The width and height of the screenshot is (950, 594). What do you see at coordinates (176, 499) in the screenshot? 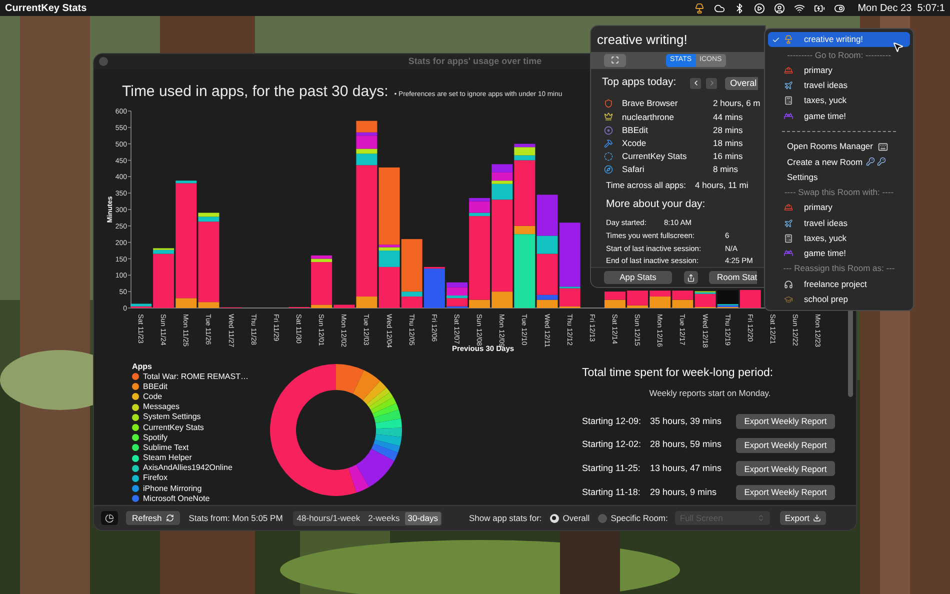
I see `legend-label: Microsoft OneNote` at bounding box center [176, 499].